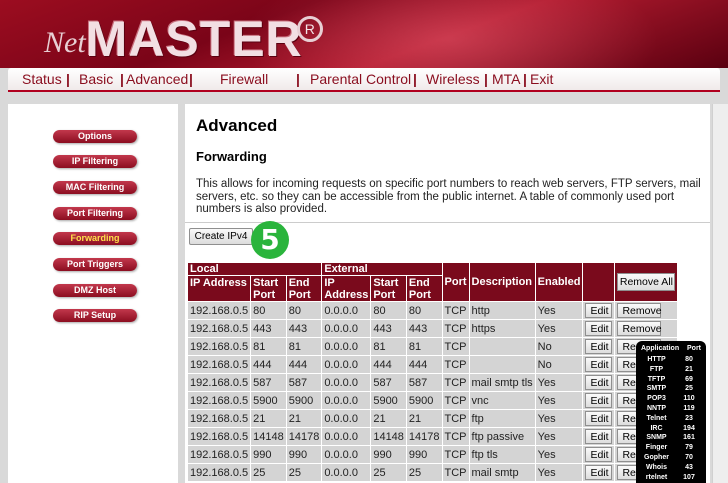 The image size is (728, 483). What do you see at coordinates (95, 213) in the screenshot?
I see `sidebar-port-filtering: Port Filtering` at bounding box center [95, 213].